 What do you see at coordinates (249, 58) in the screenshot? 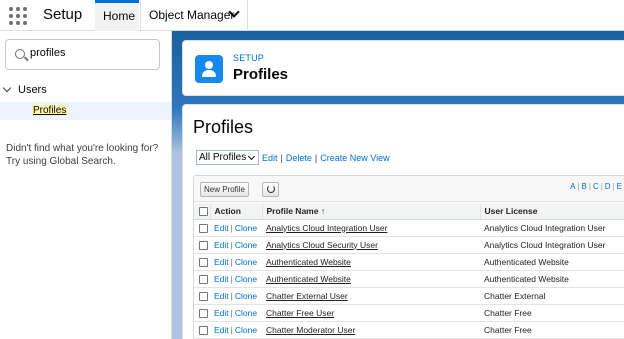
I see `header-eyebrow: SETUP` at bounding box center [249, 58].